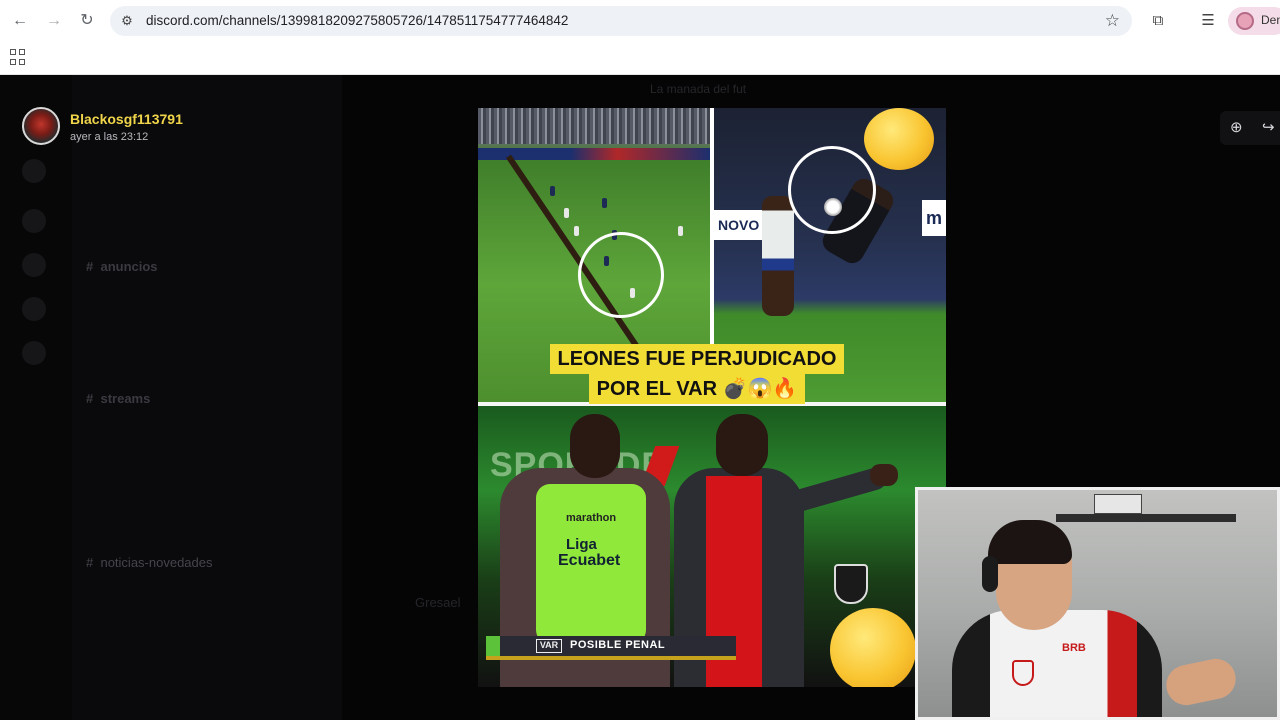 The height and width of the screenshot is (720, 1280). Describe the element at coordinates (595, 446) in the screenshot. I see `player-bench-head` at that location.